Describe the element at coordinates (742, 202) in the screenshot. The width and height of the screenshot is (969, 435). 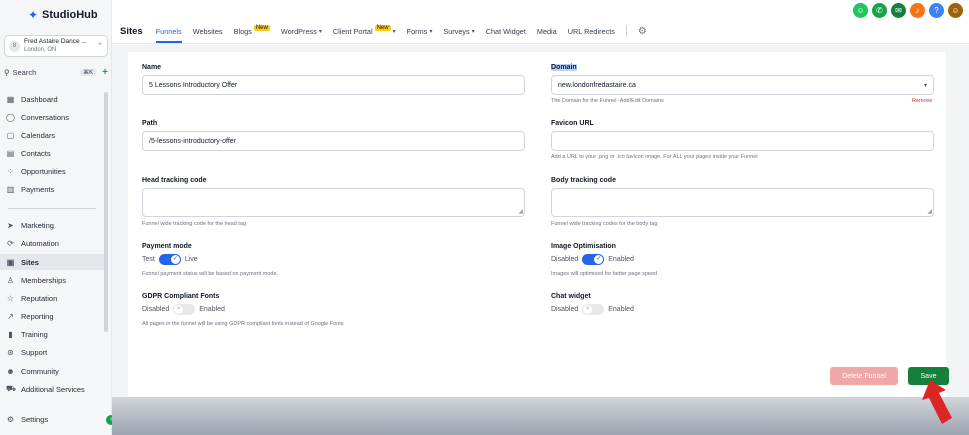
I see `body-tracking-textarea: ◢` at that location.